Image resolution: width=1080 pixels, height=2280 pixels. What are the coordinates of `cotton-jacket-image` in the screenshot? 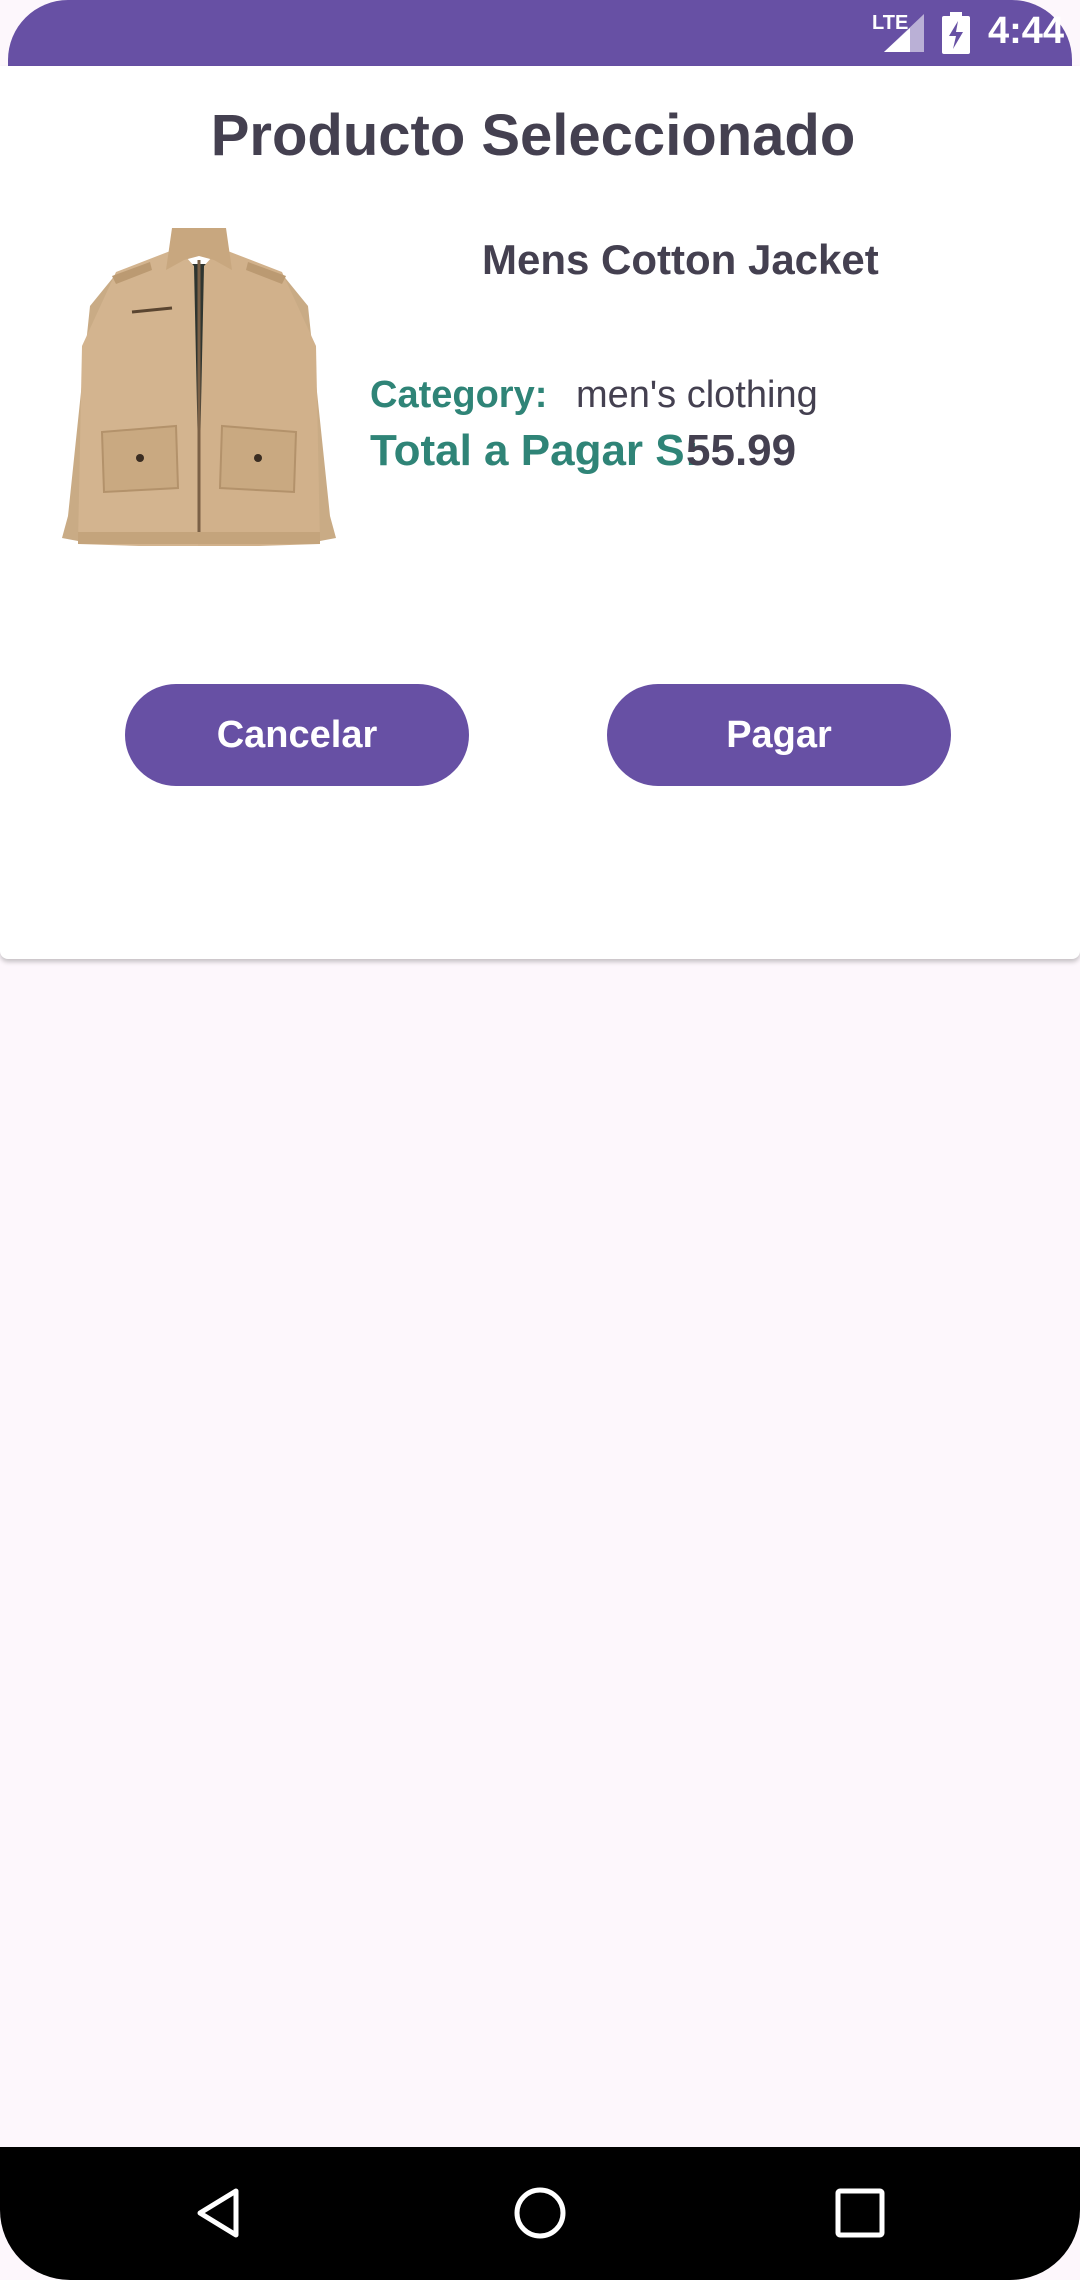 It's located at (199, 387).